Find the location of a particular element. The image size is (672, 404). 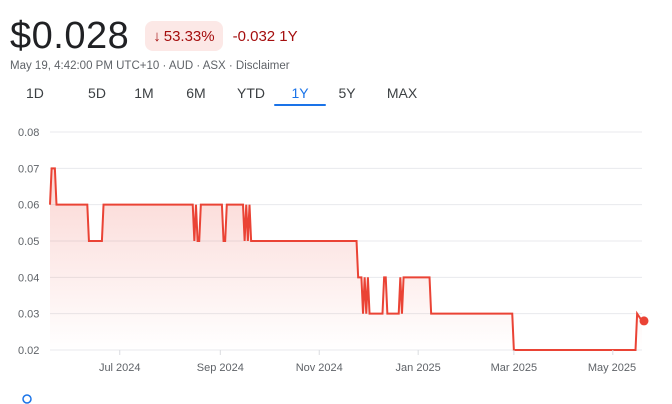

tab-ytd: YTD is located at coordinates (251, 96).